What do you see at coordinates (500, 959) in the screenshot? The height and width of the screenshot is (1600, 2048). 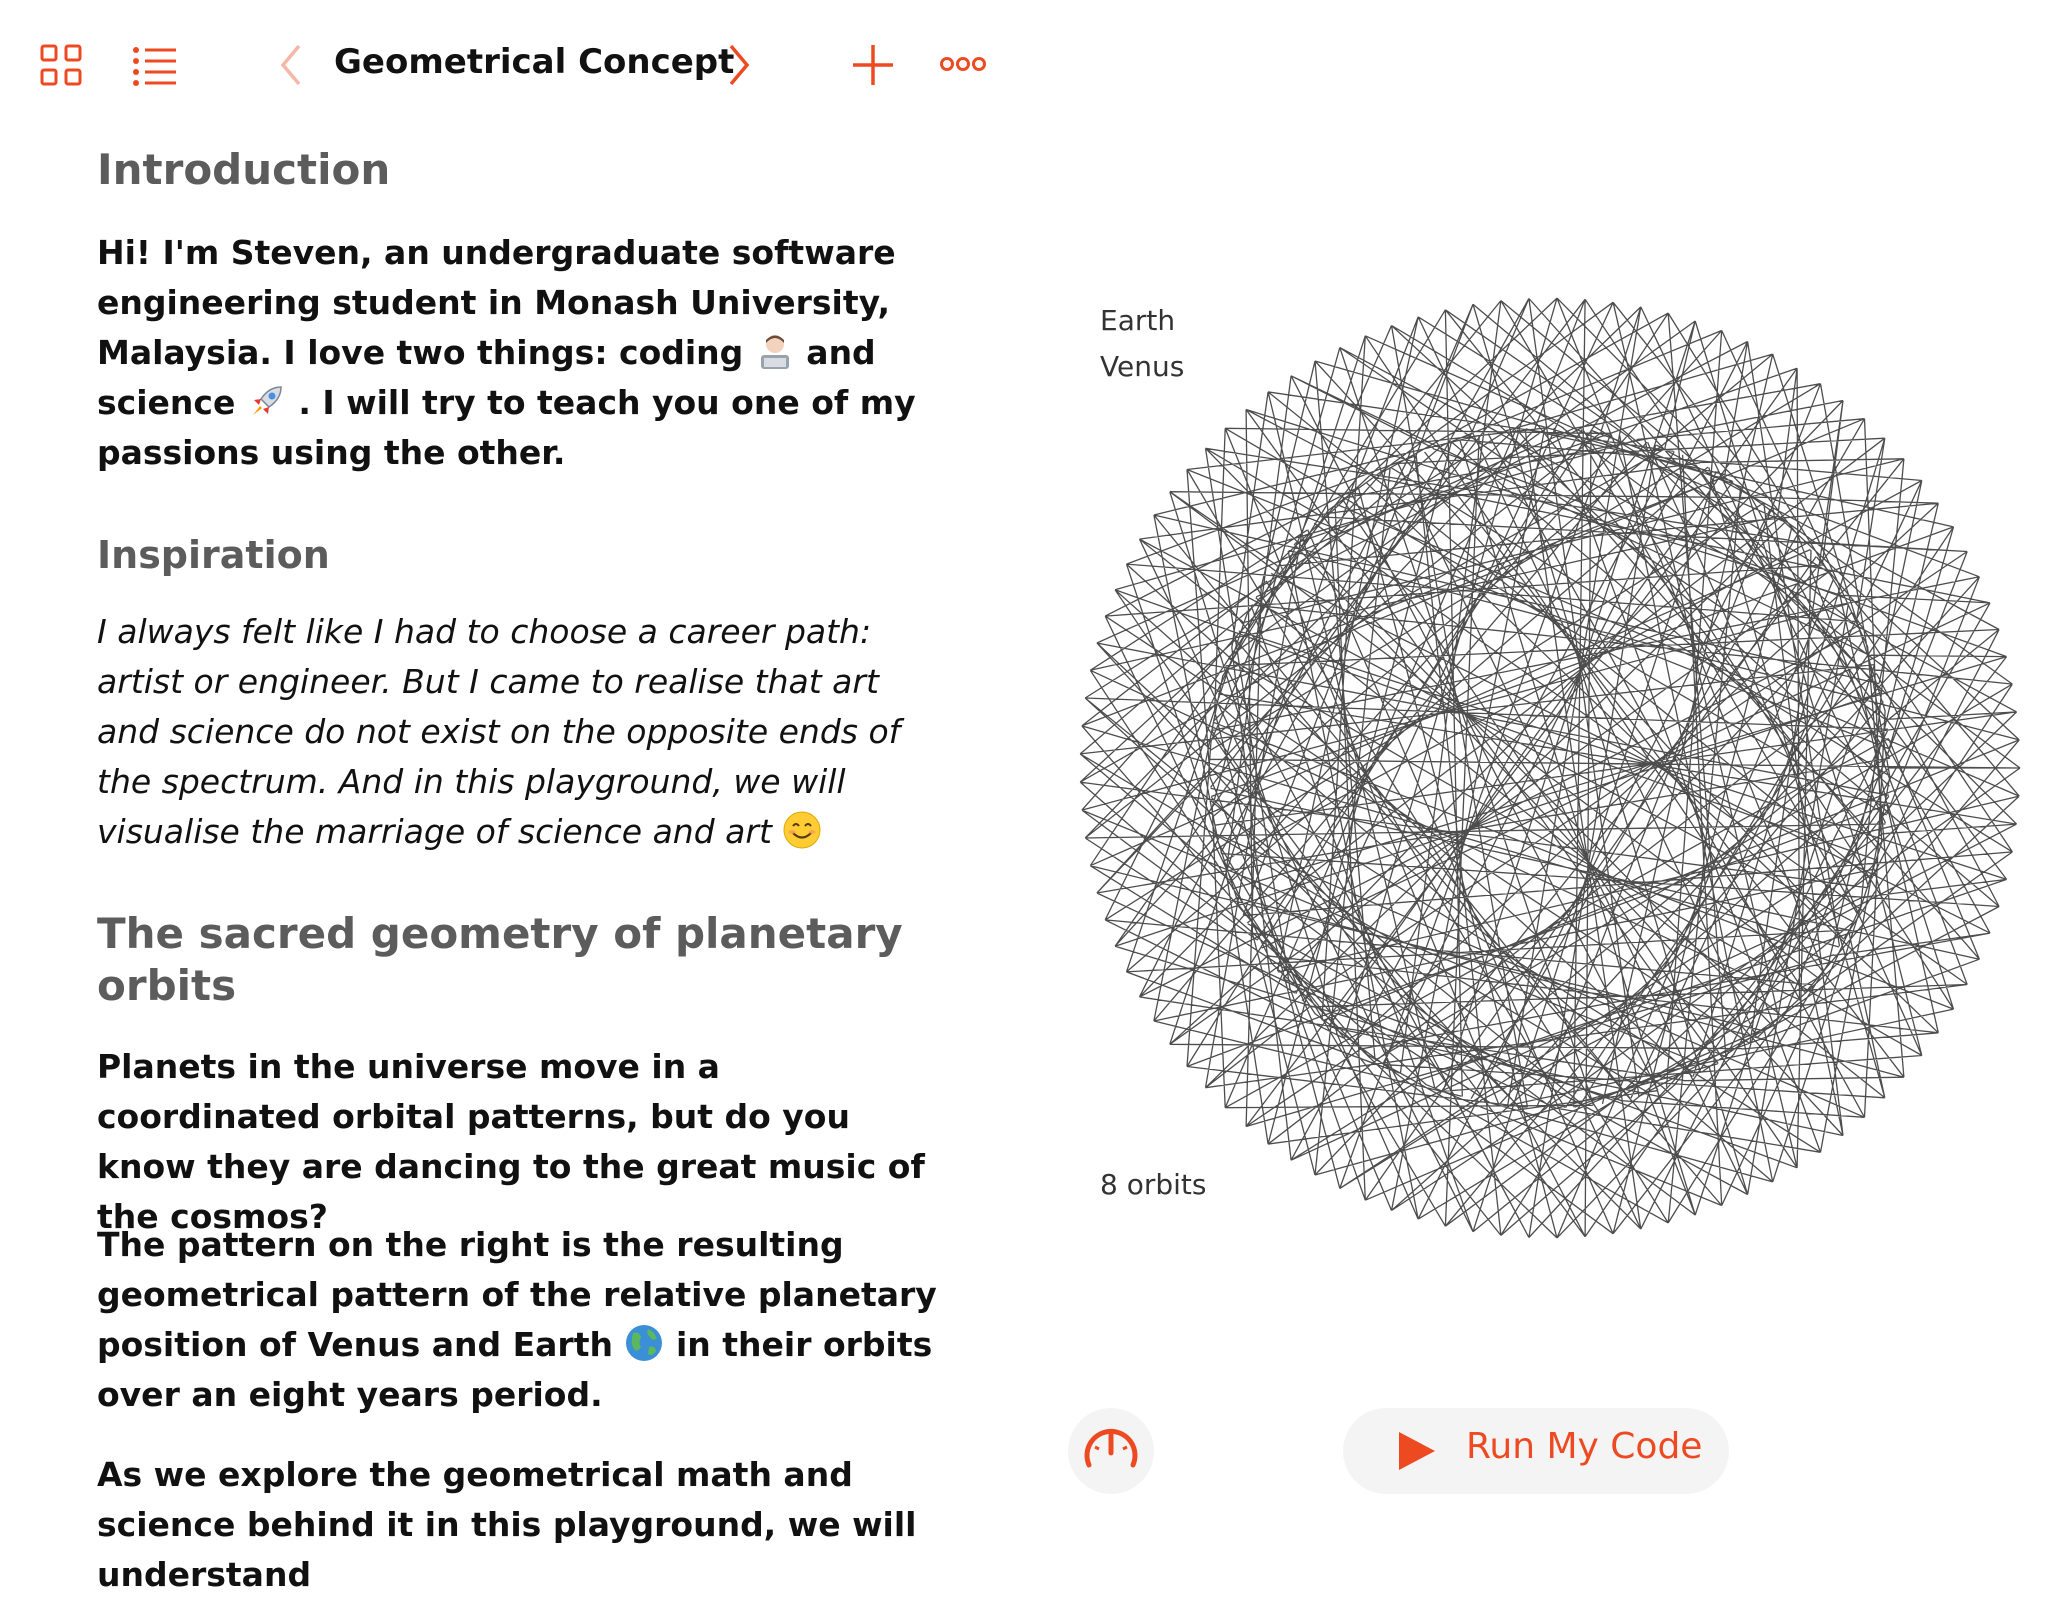 I see `sacred-geometry-heading: The sacred geometry of planetary orbits` at bounding box center [500, 959].